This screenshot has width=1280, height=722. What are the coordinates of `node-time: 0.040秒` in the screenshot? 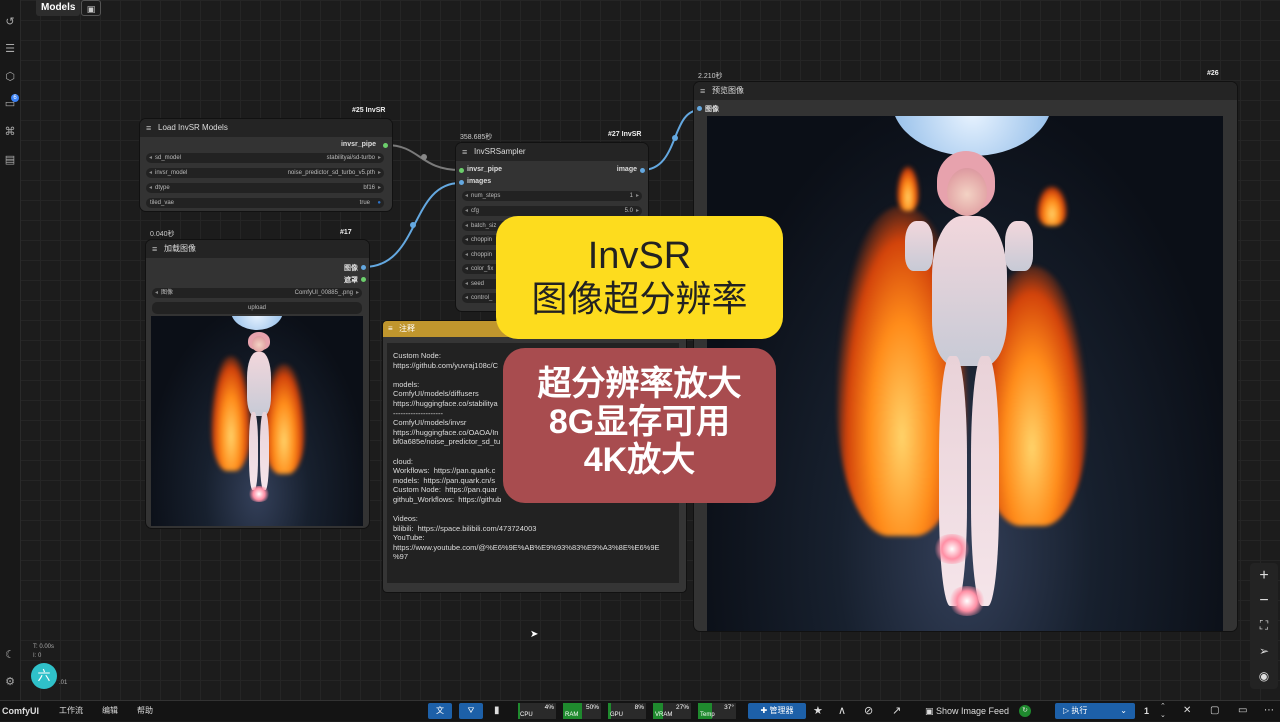 It's located at (162, 234).